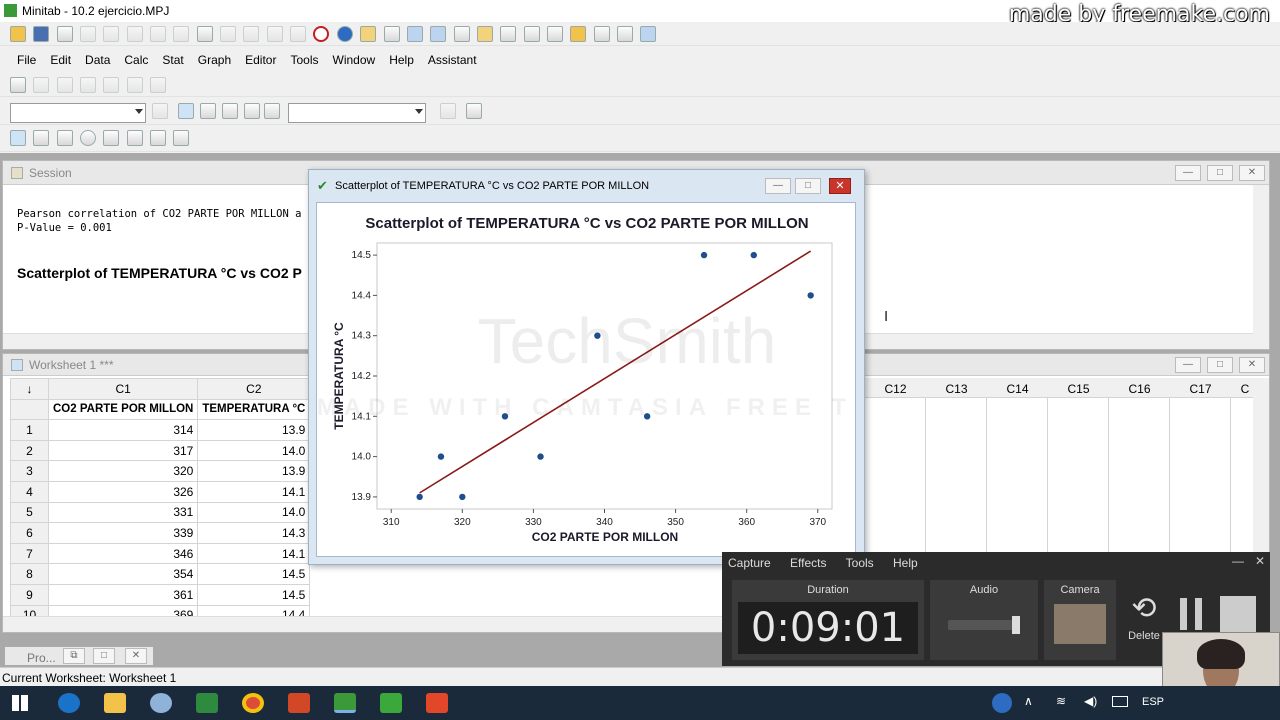  I want to click on cell: 331, so click(123, 512).